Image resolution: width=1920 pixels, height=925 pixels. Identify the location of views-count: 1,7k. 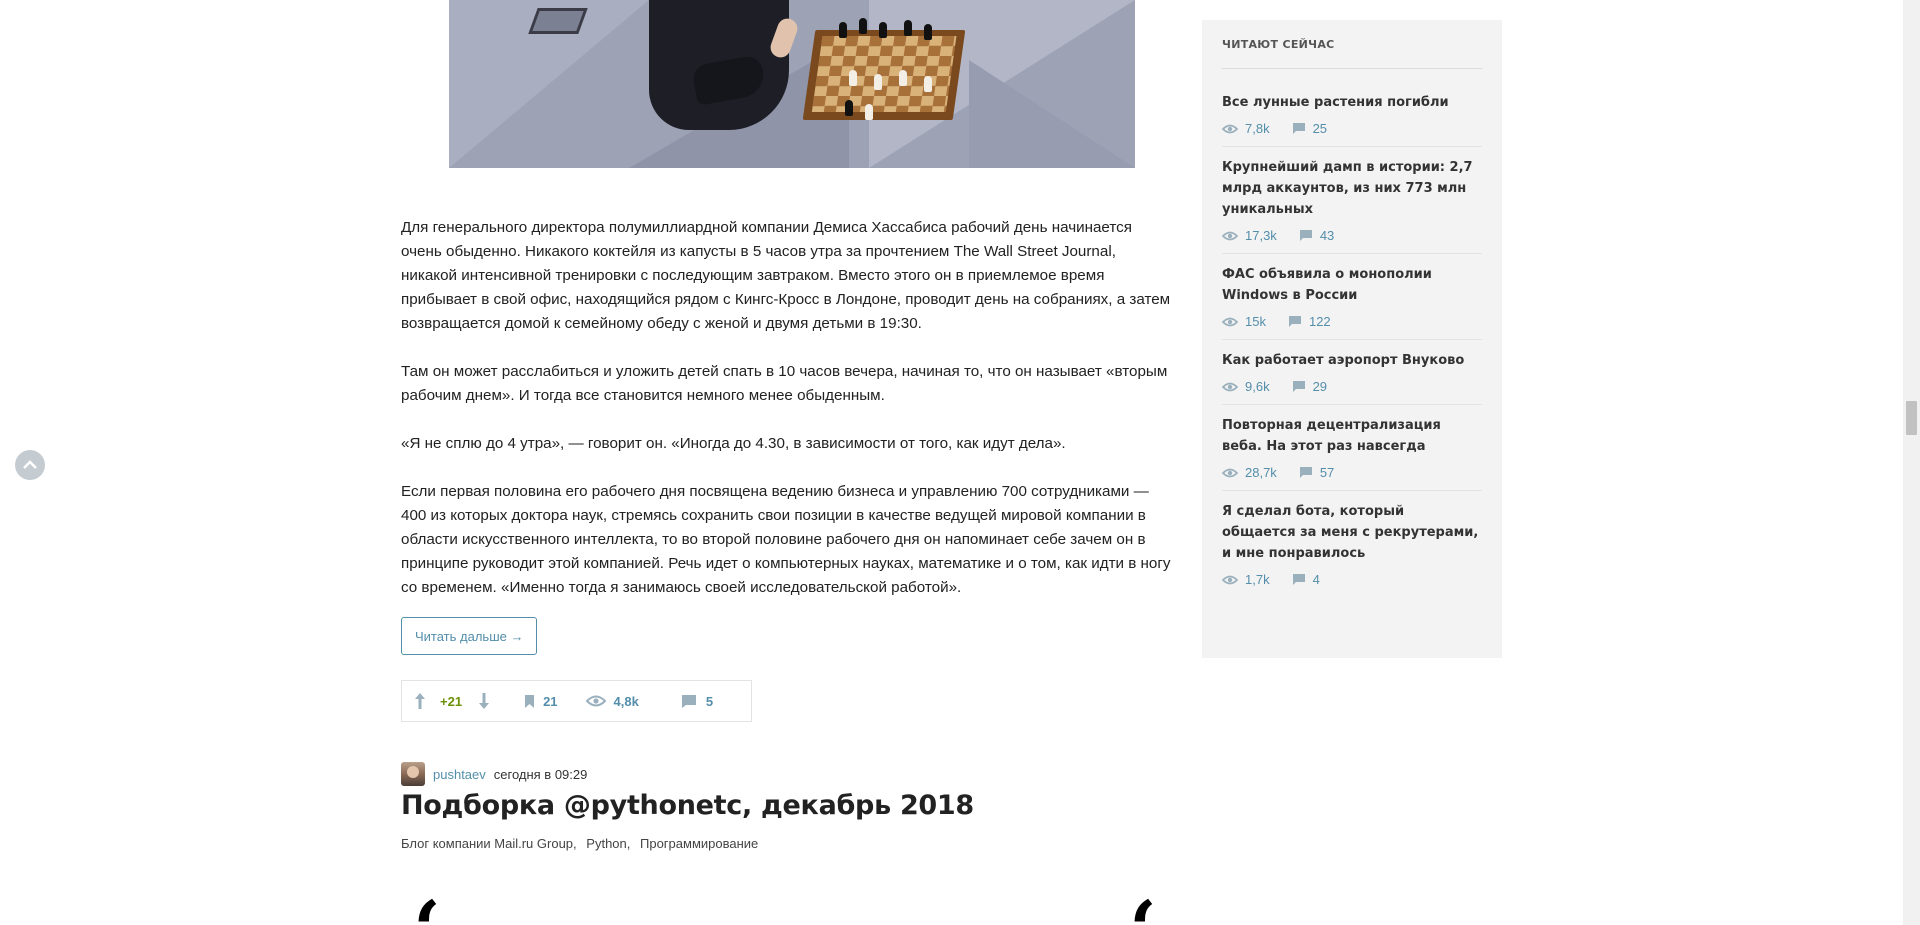
(1257, 579).